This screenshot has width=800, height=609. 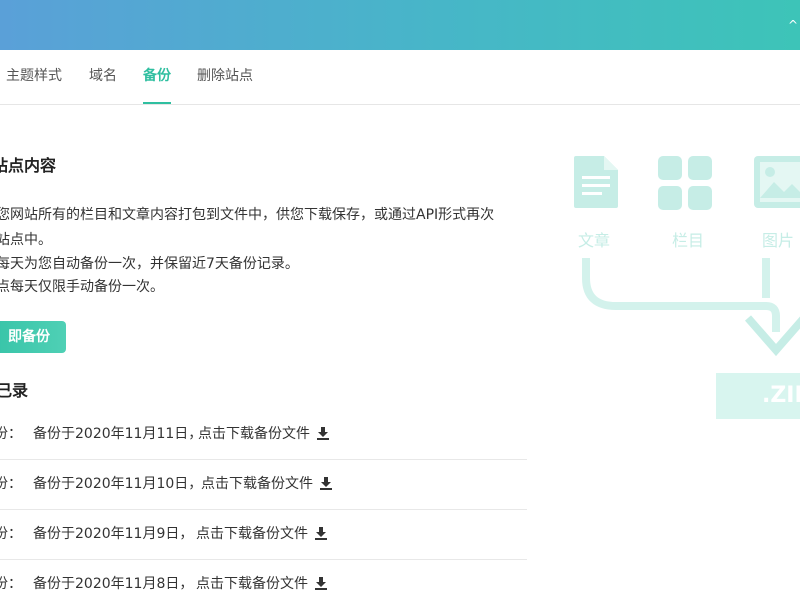 I want to click on record-date: 备份于2020年11月9日，, so click(x=113, y=534).